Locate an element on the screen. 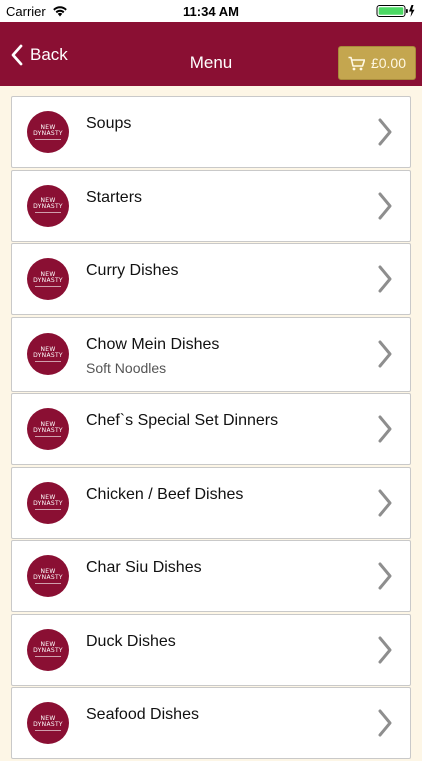  navigation-bar: Back Menu £0.00 is located at coordinates (211, 54).